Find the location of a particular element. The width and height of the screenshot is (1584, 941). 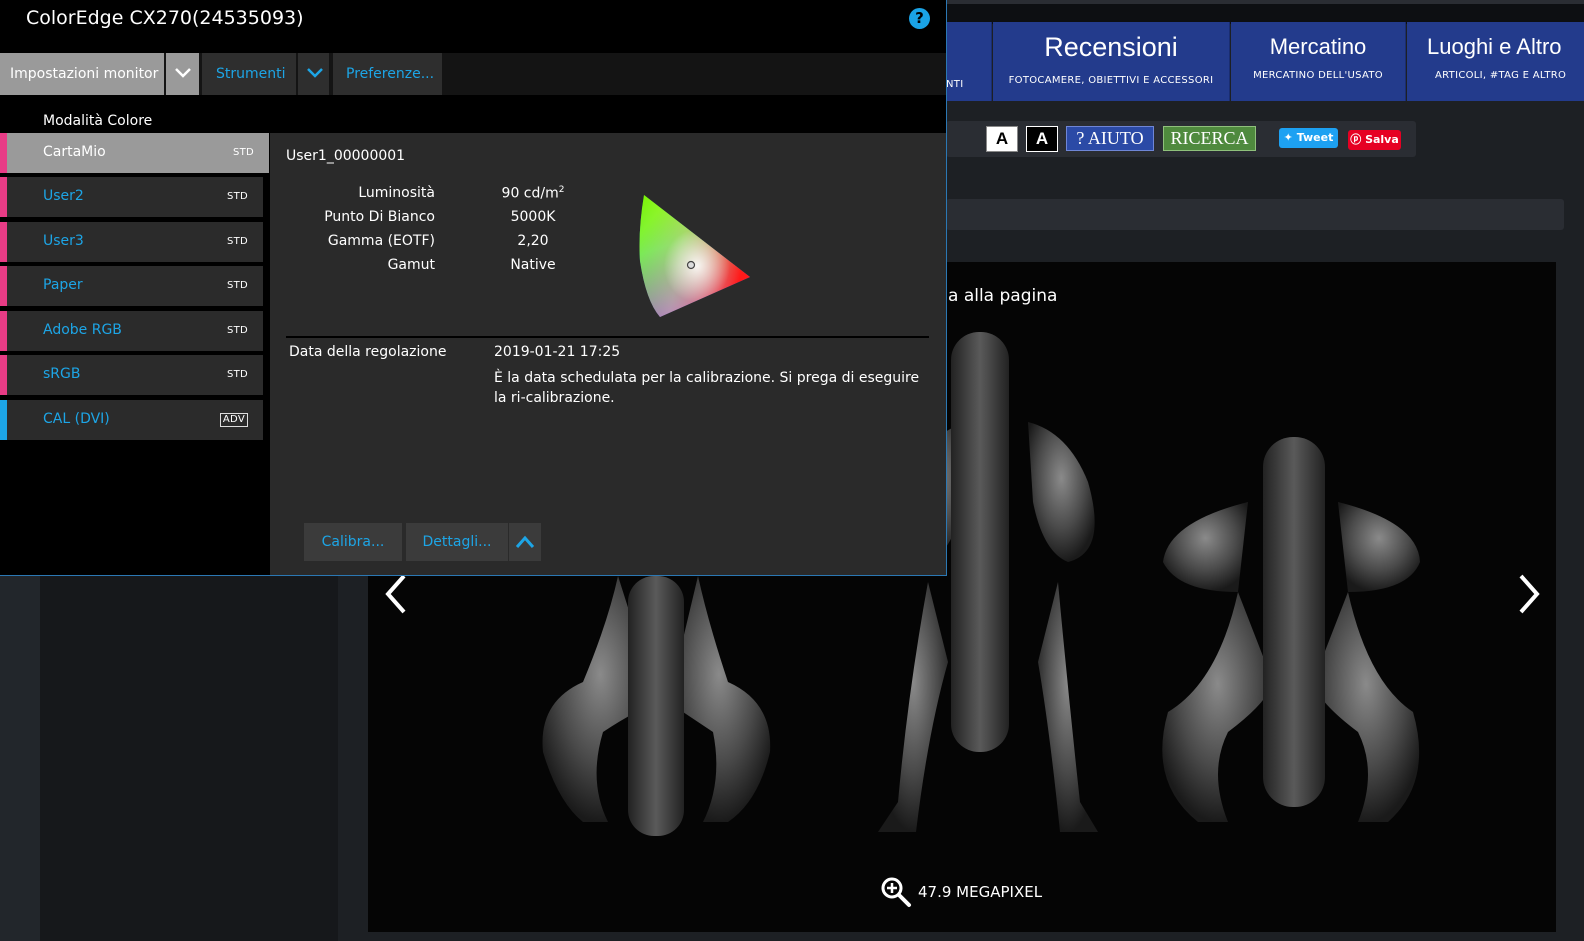

color-mode-item-cal-dvi: CAL (DVI) ADV is located at coordinates (131, 420).